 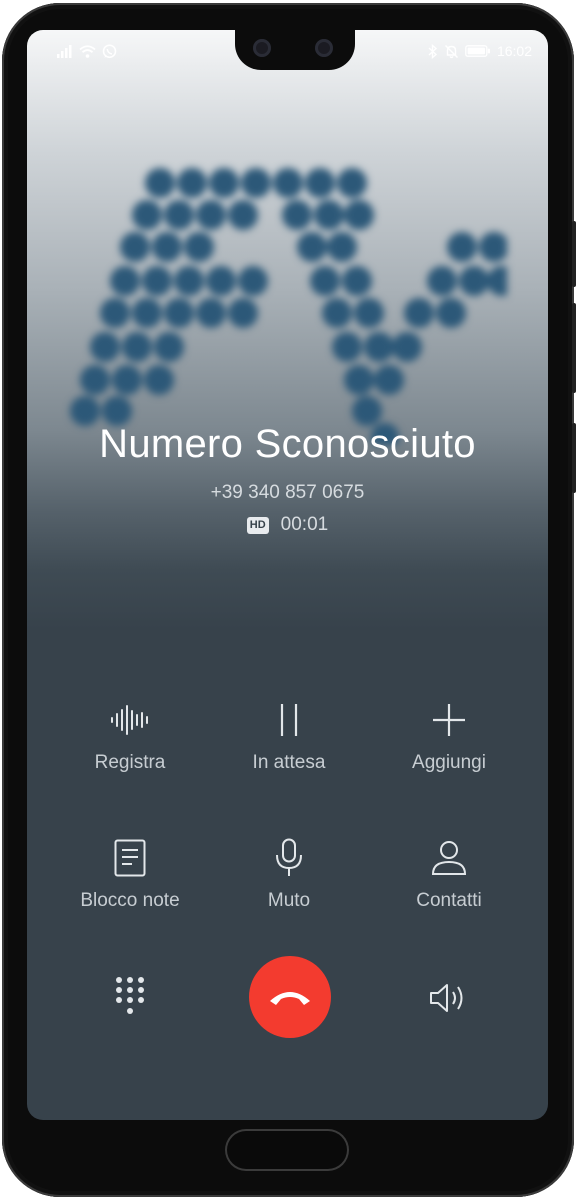 What do you see at coordinates (574, 458) in the screenshot?
I see `power-button` at bounding box center [574, 458].